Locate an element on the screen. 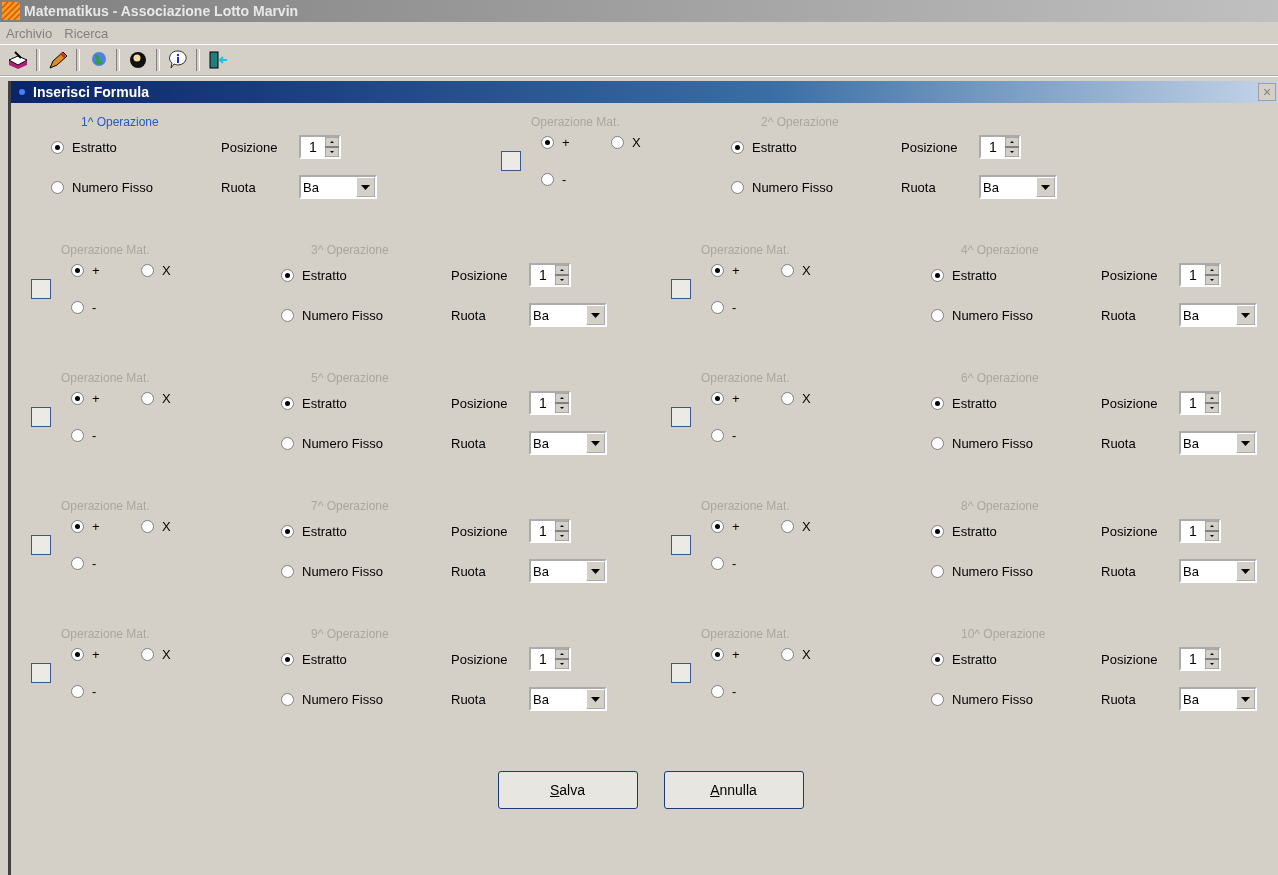  dialog-button: Salva is located at coordinates (567, 790).